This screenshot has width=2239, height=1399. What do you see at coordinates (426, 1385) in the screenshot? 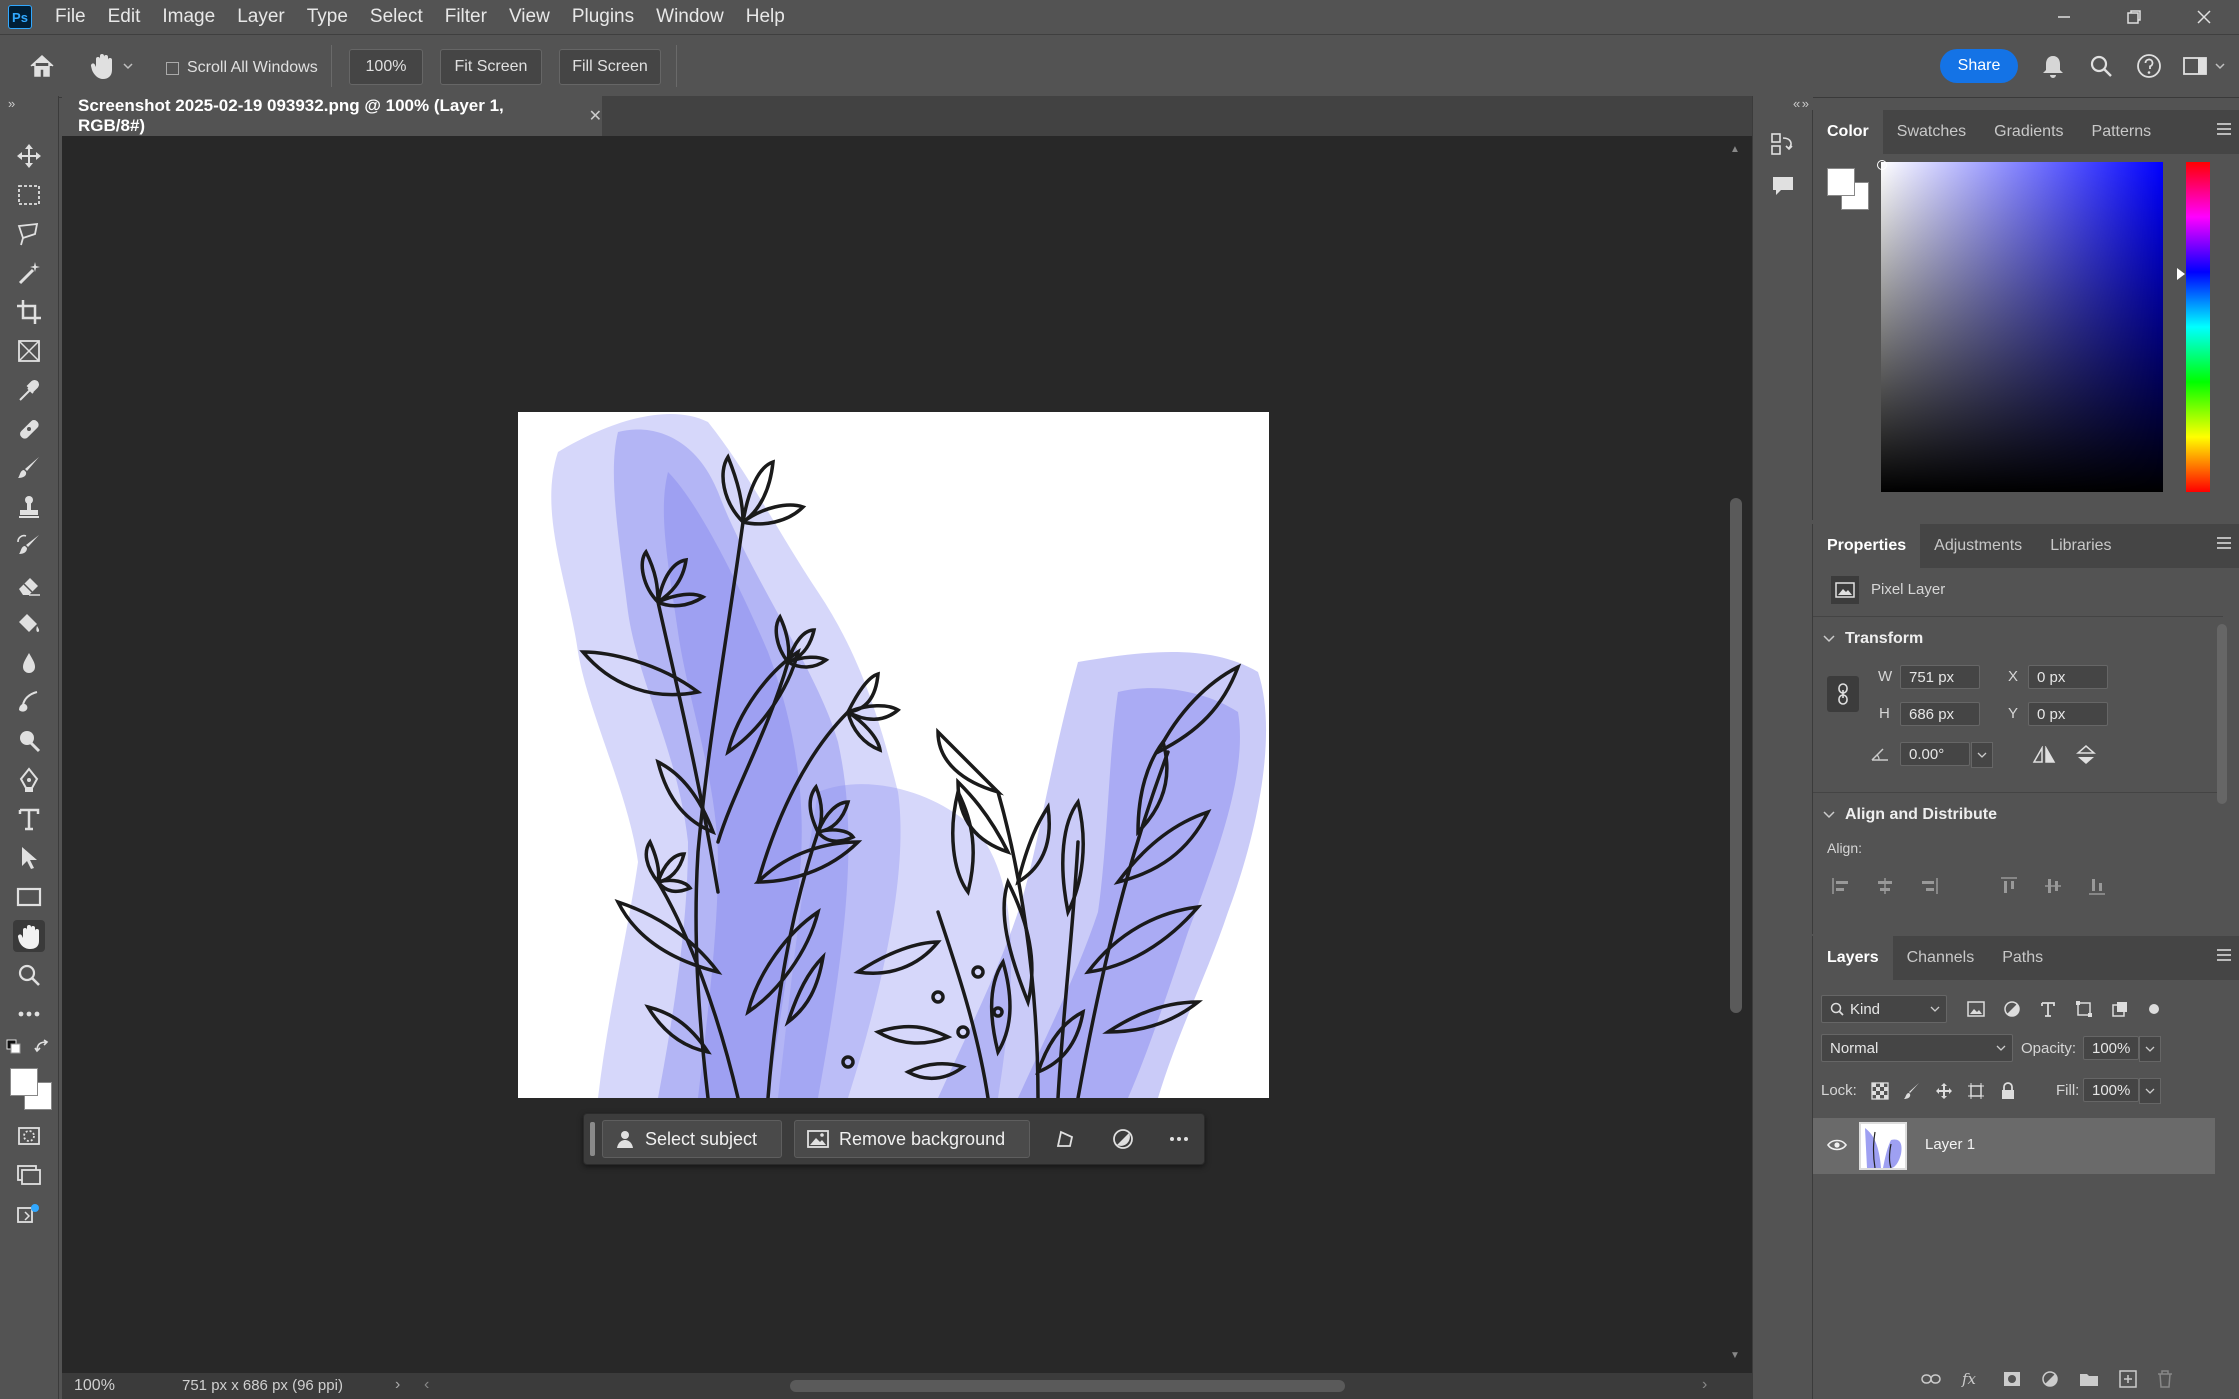
I see `scroll-left-arrow-icon: ‹` at bounding box center [426, 1385].